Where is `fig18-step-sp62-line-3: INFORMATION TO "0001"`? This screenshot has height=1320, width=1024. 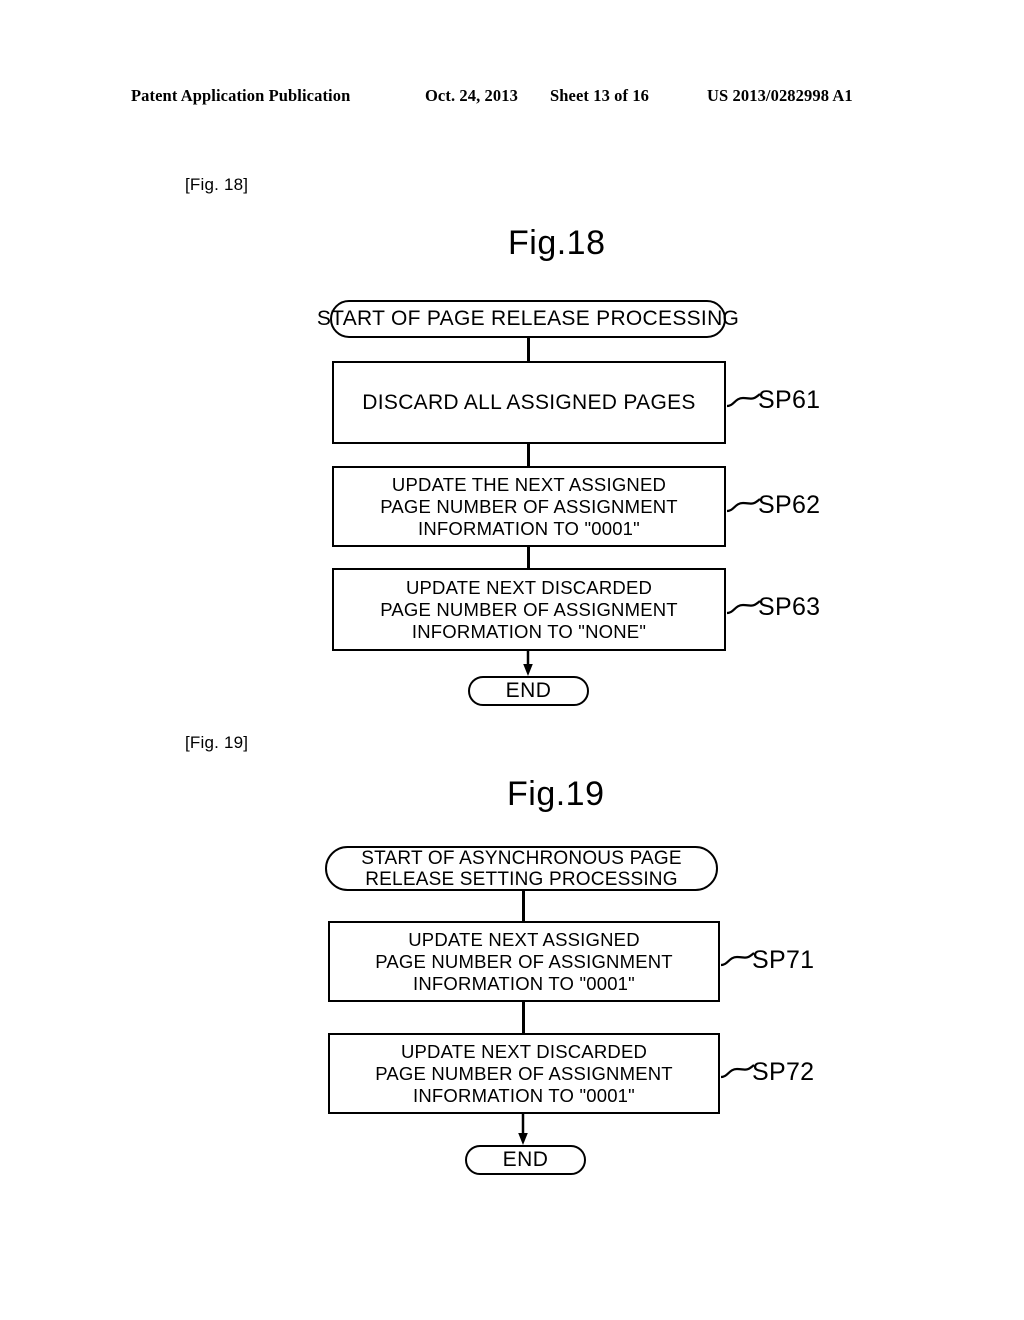 fig18-step-sp62-line-3: INFORMATION TO "0001" is located at coordinates (529, 528).